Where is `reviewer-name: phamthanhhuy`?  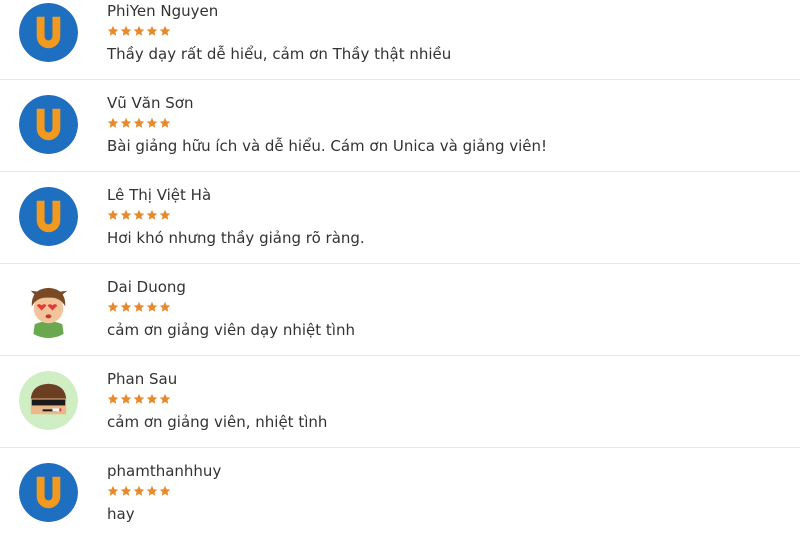
reviewer-name: phamthanhhuy is located at coordinates (164, 471).